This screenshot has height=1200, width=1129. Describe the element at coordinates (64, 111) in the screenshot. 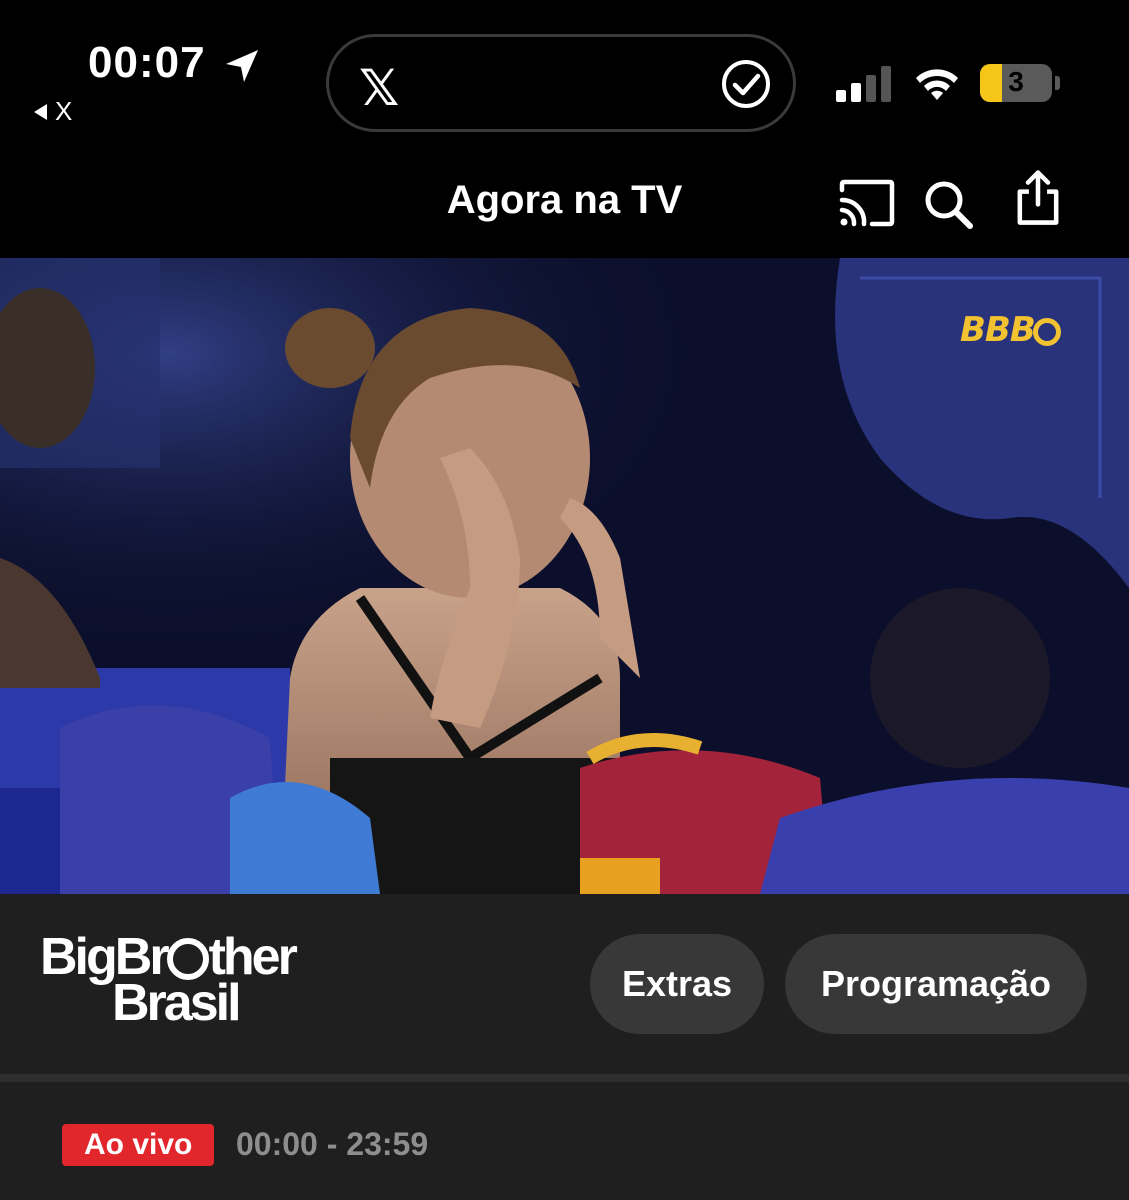

I see `back-app-label: X` at that location.